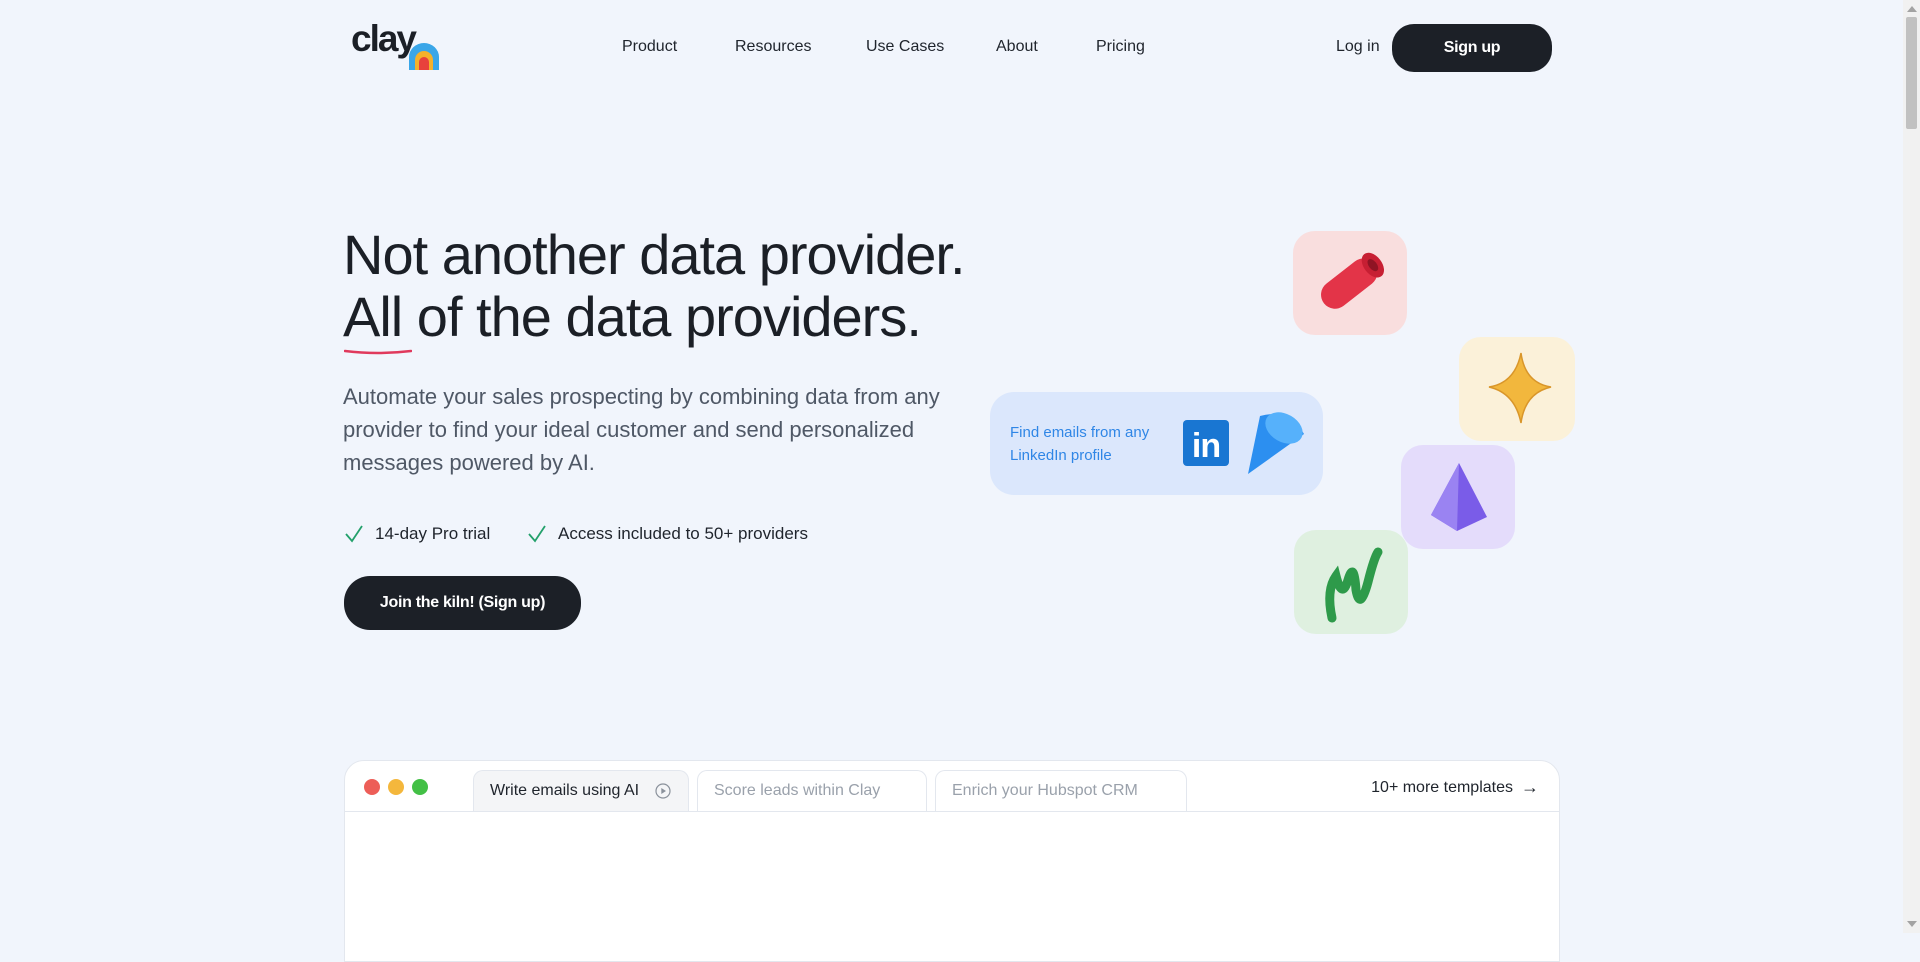 The height and width of the screenshot is (962, 1920). I want to click on red-tube-tile, so click(1350, 283).